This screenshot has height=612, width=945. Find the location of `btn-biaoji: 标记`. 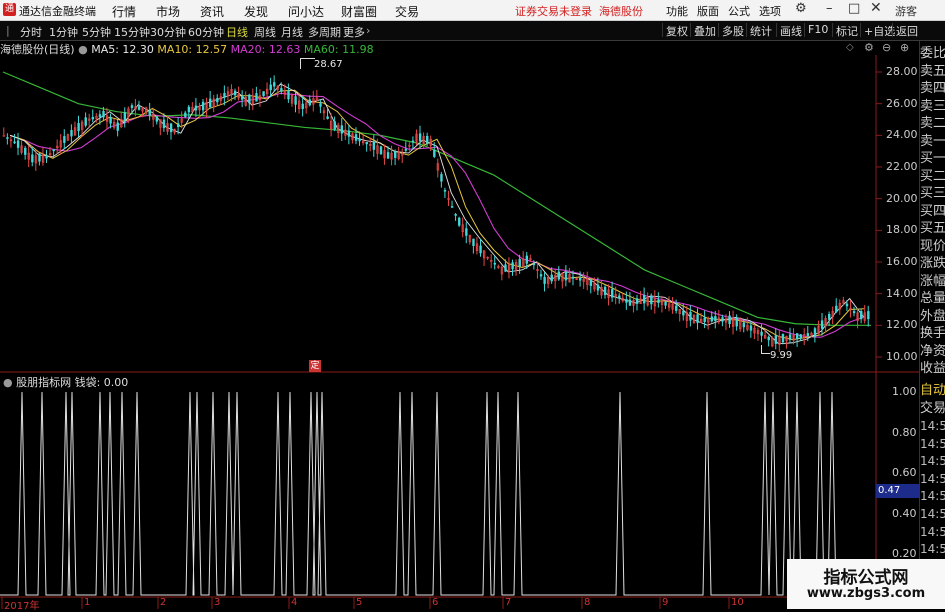

btn-biaoji: 标记 is located at coordinates (846, 30).